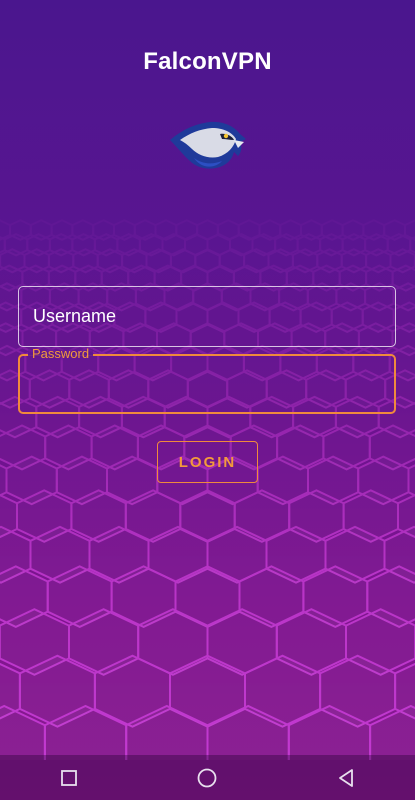  I want to click on square-icon, so click(69, 777).